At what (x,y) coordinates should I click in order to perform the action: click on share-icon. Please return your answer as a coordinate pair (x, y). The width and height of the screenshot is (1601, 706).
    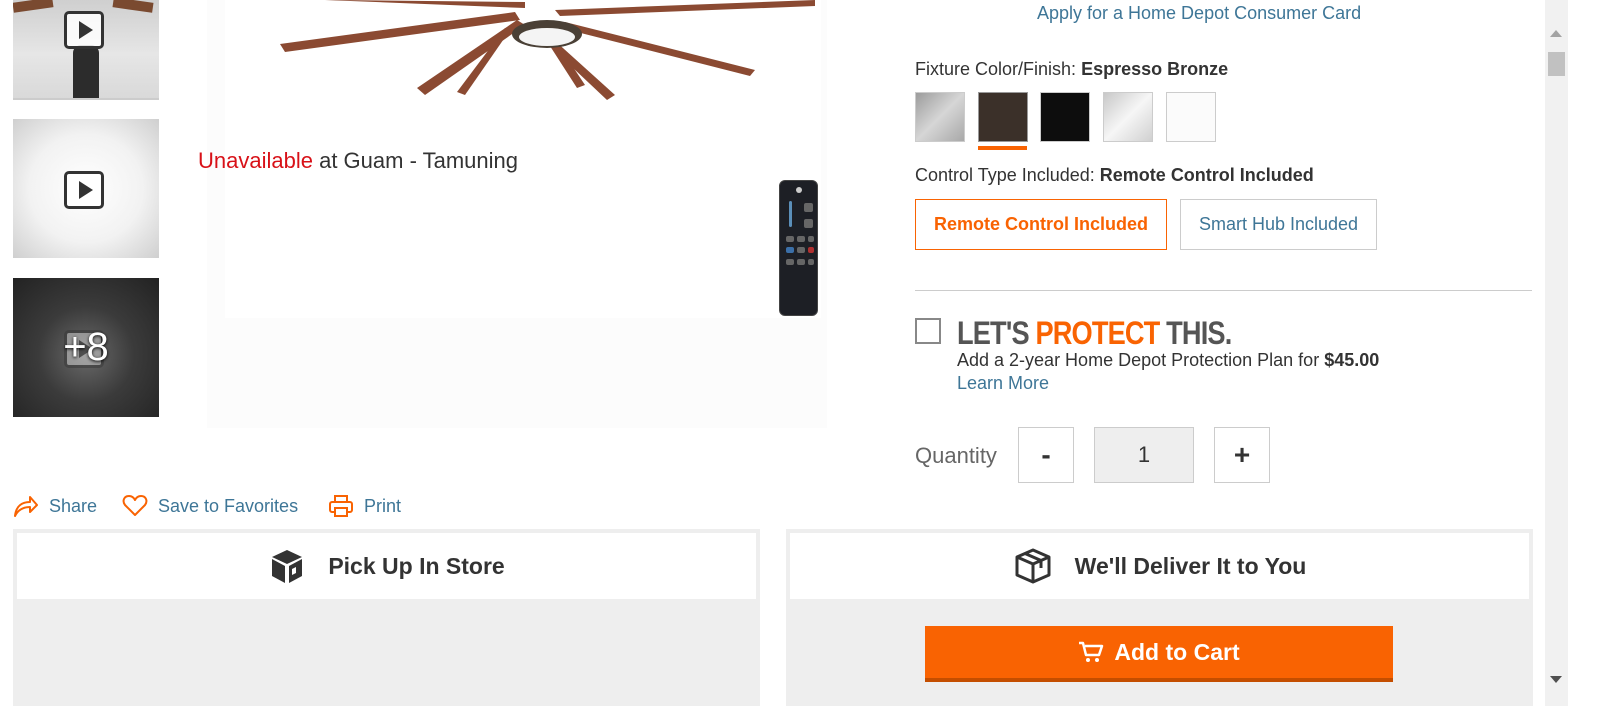
    Looking at the image, I should click on (26, 506).